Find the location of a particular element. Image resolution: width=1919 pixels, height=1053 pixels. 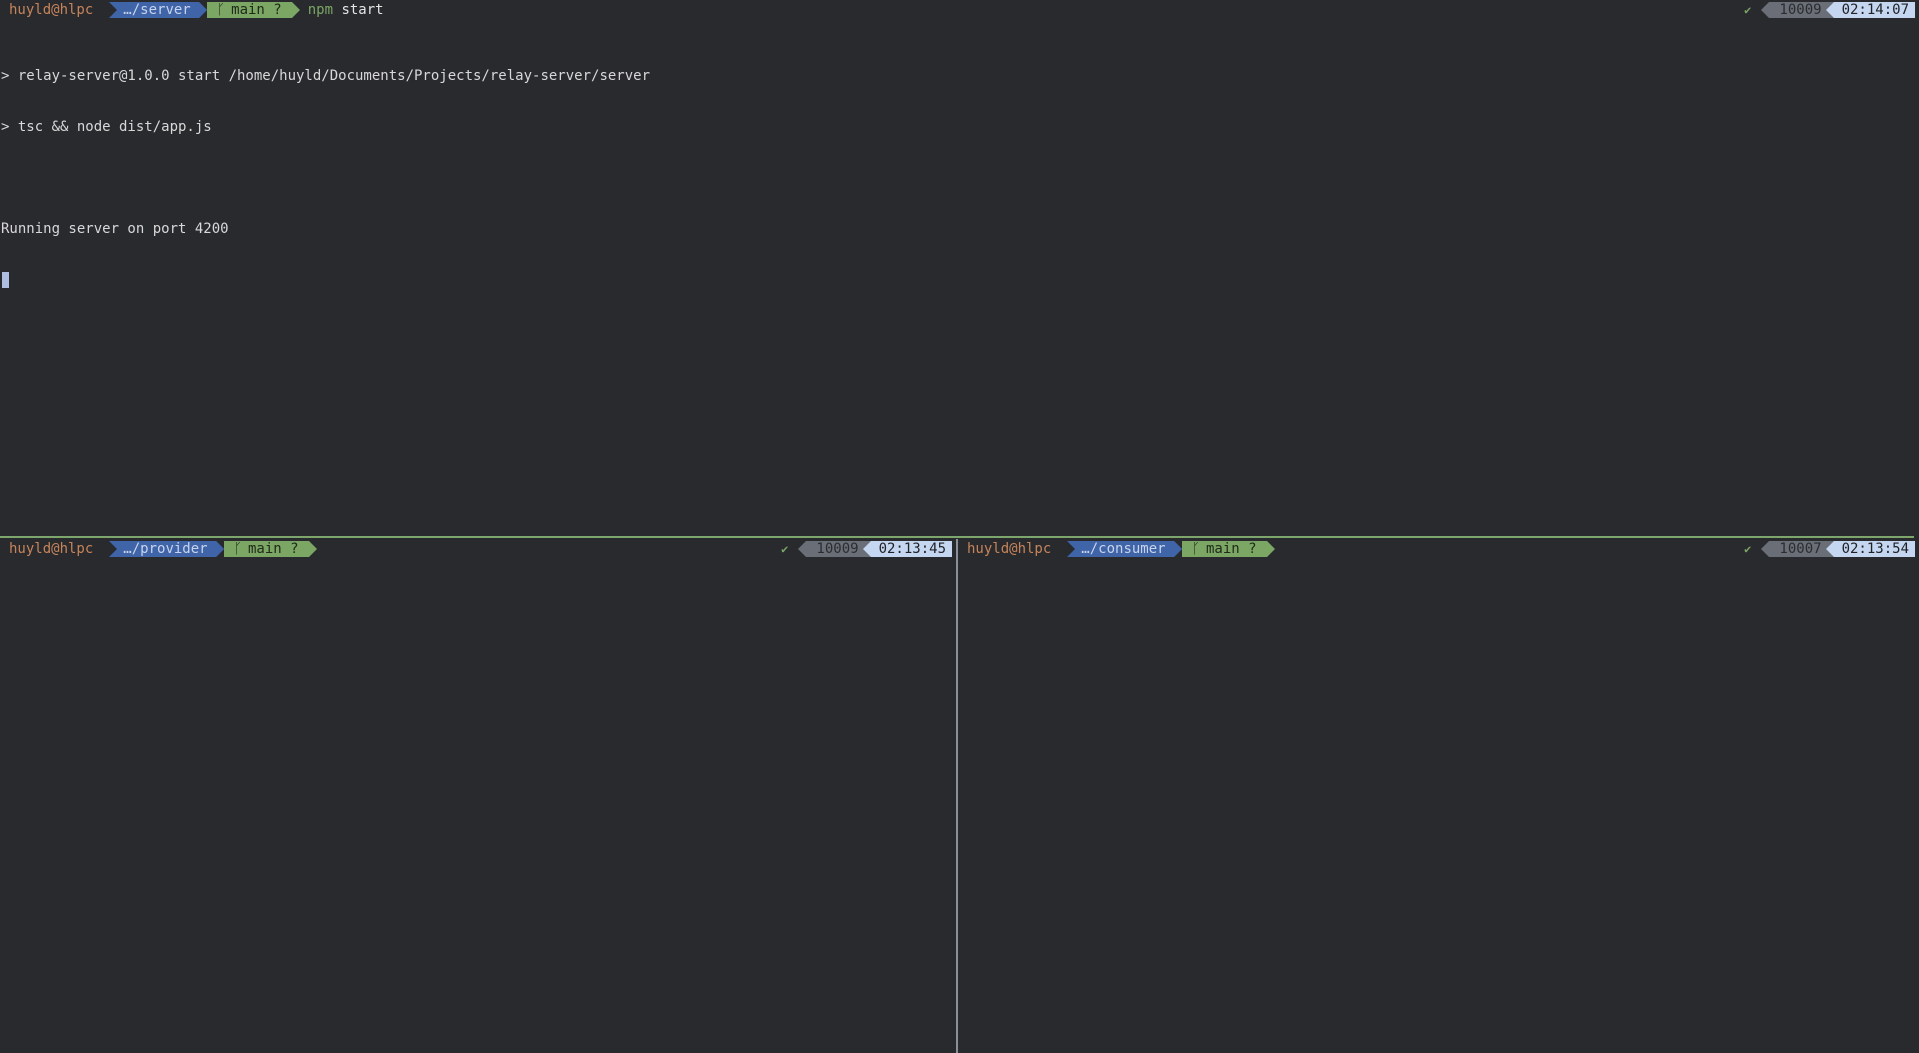

prompt-right-status: ✔ 10007 02:13:54 is located at coordinates (1829, 549).